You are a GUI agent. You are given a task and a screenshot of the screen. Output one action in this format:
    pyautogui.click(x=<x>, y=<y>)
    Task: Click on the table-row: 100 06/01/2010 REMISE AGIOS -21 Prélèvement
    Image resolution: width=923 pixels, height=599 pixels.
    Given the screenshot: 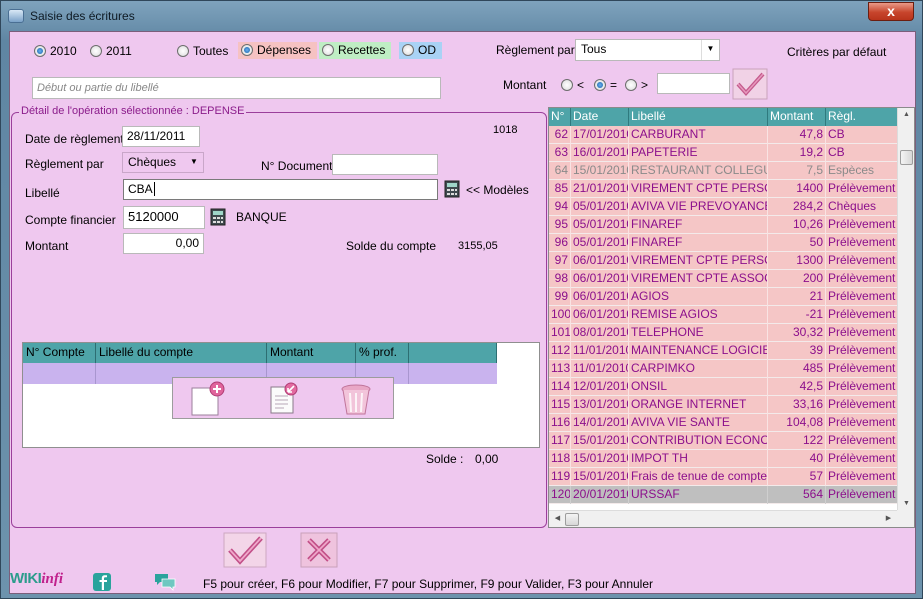 What is the action you would take?
    pyautogui.click(x=723, y=315)
    